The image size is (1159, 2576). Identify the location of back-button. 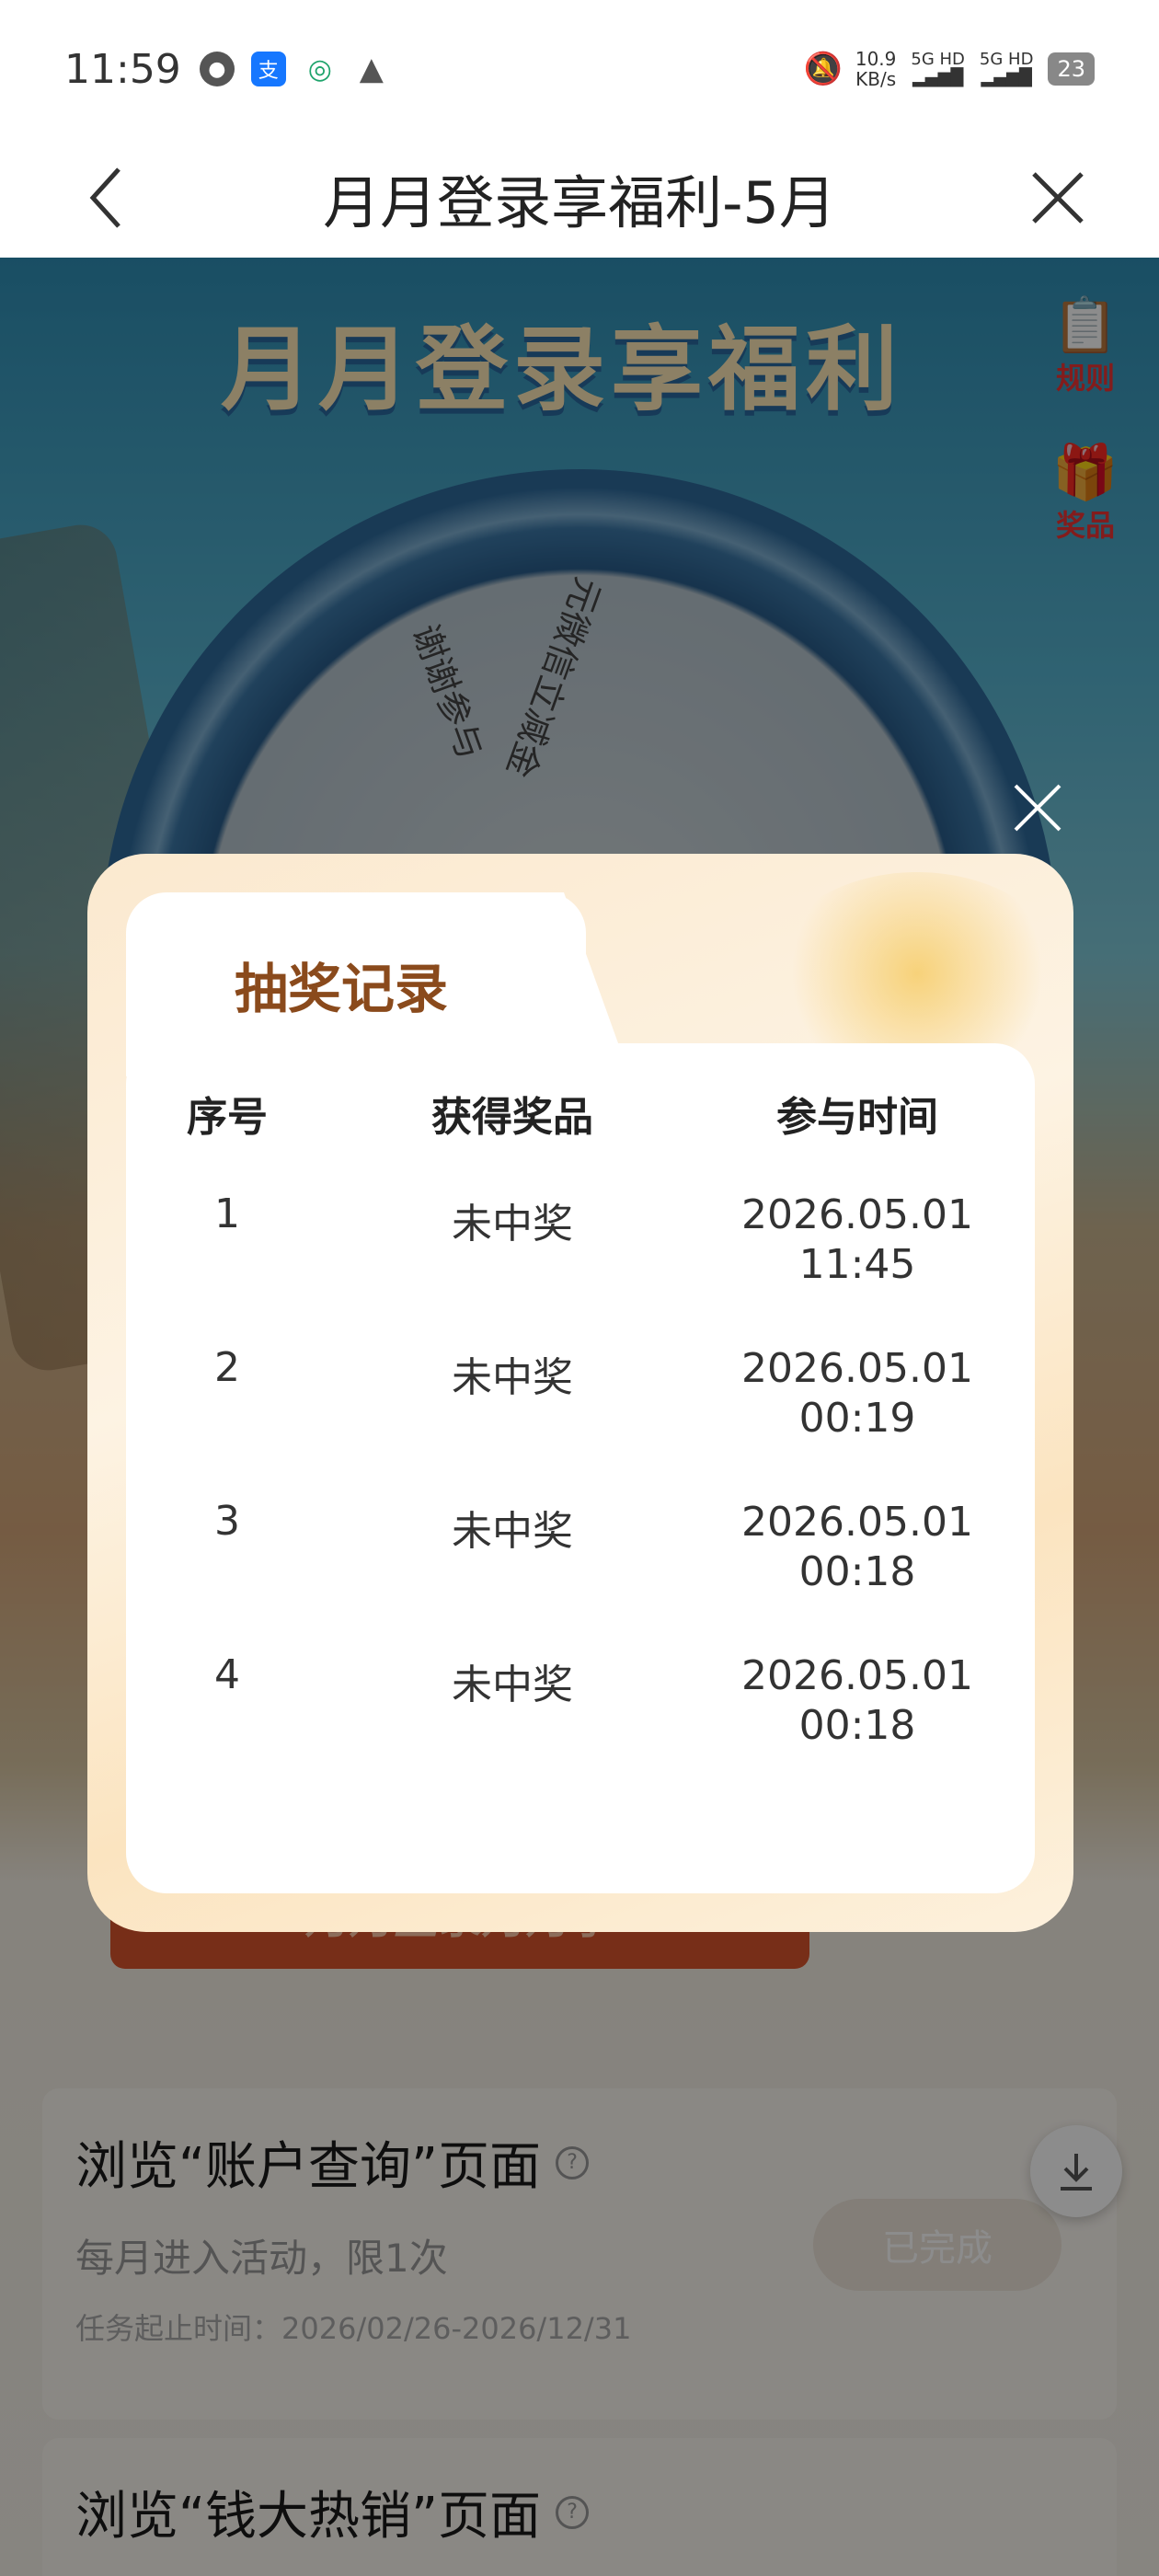
(106, 197).